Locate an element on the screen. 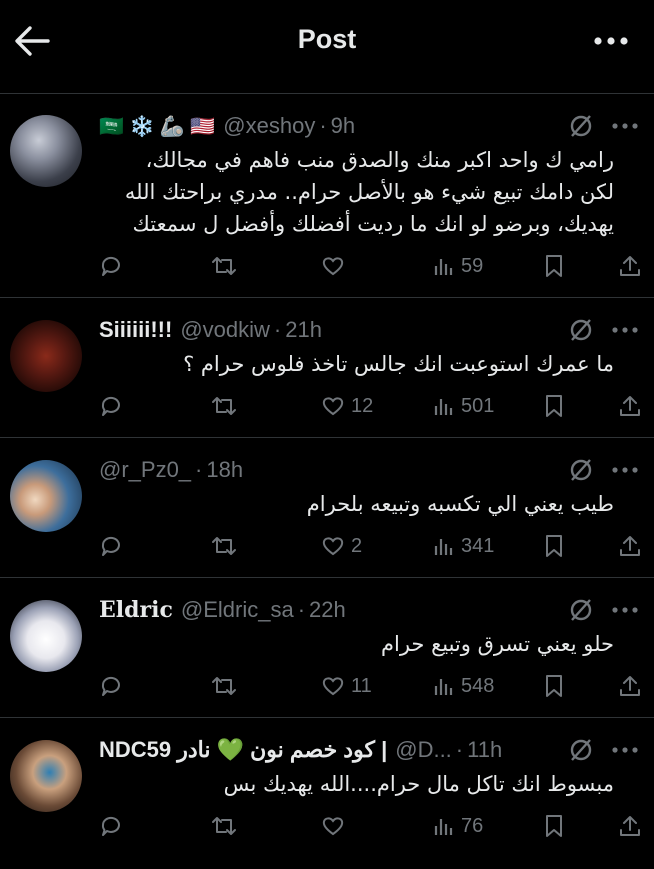  handle: @xeshoy is located at coordinates (269, 126).